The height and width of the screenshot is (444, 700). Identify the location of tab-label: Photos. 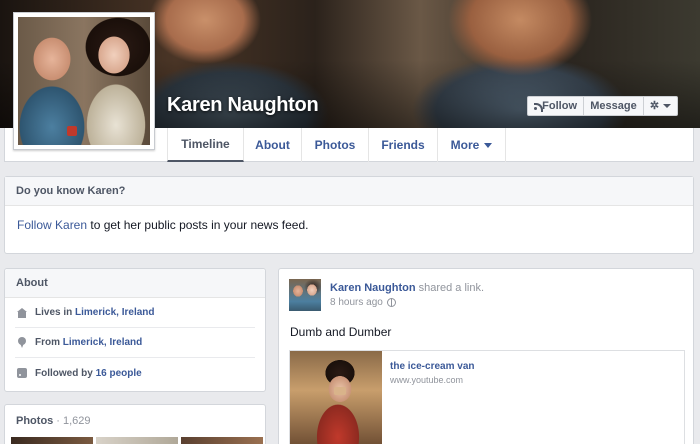
(335, 145).